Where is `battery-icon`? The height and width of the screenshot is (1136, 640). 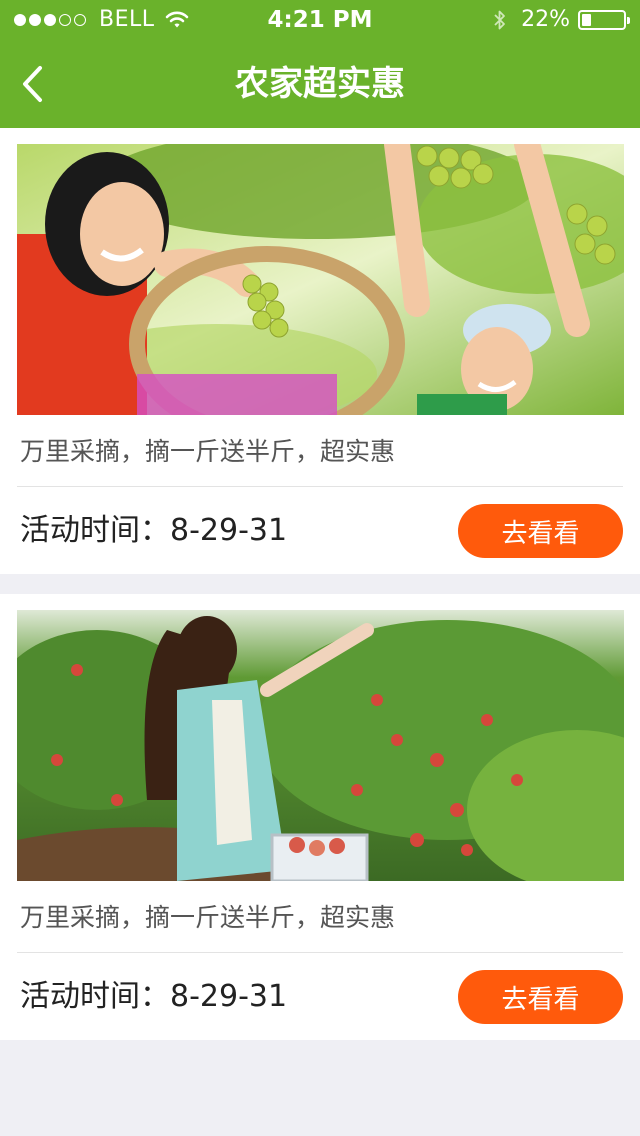
battery-icon is located at coordinates (604, 20).